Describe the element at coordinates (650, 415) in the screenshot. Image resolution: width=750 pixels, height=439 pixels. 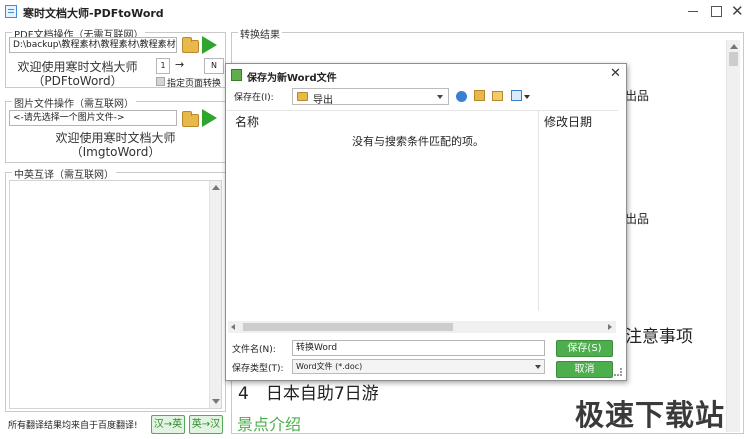
I see `watermark-logo: 极速下载站` at that location.